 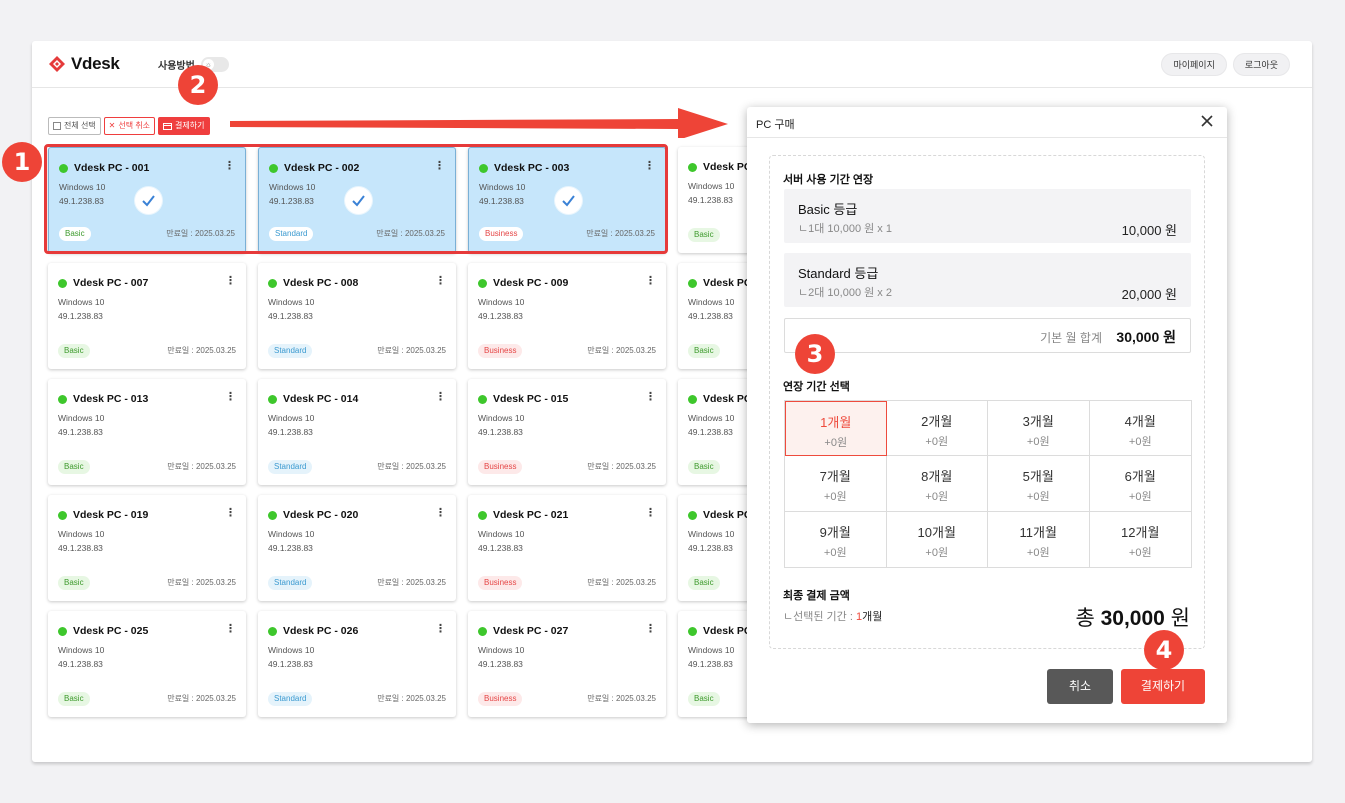 I want to click on pc-name: Vdesk PC - 020, so click(x=321, y=515).